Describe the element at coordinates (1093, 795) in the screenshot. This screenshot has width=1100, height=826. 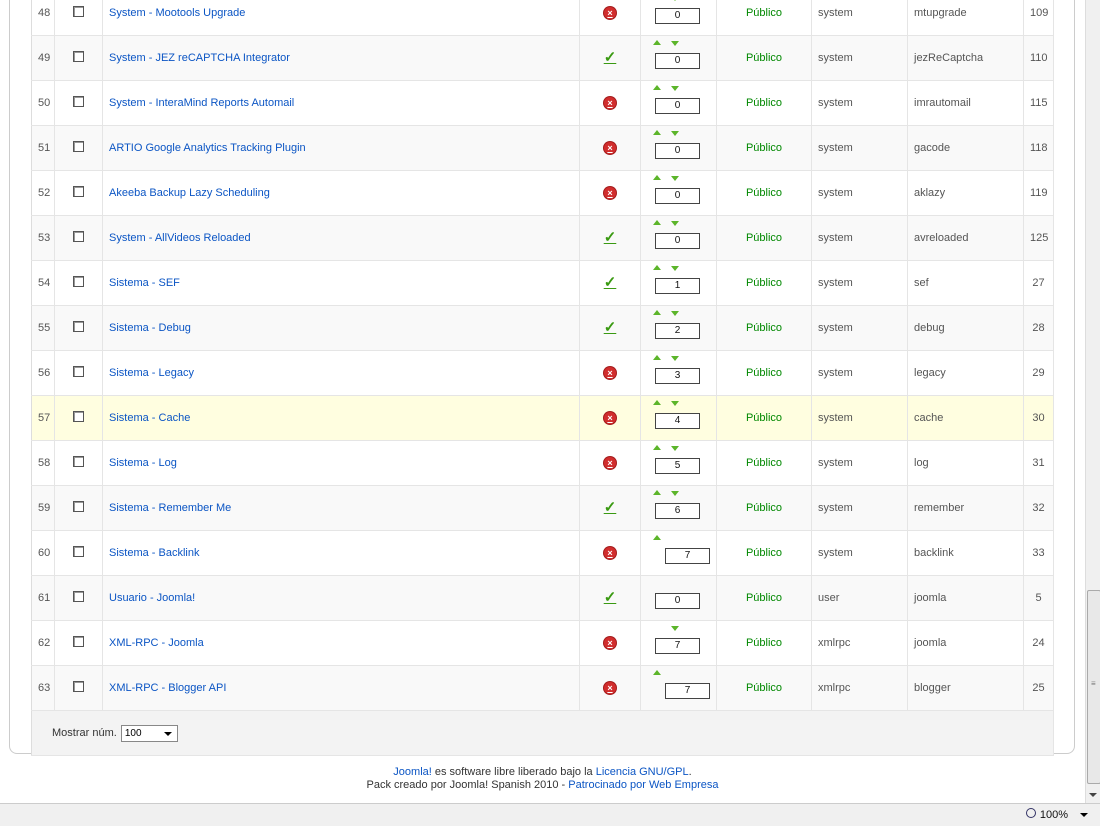
I see `scroll-down-button` at that location.